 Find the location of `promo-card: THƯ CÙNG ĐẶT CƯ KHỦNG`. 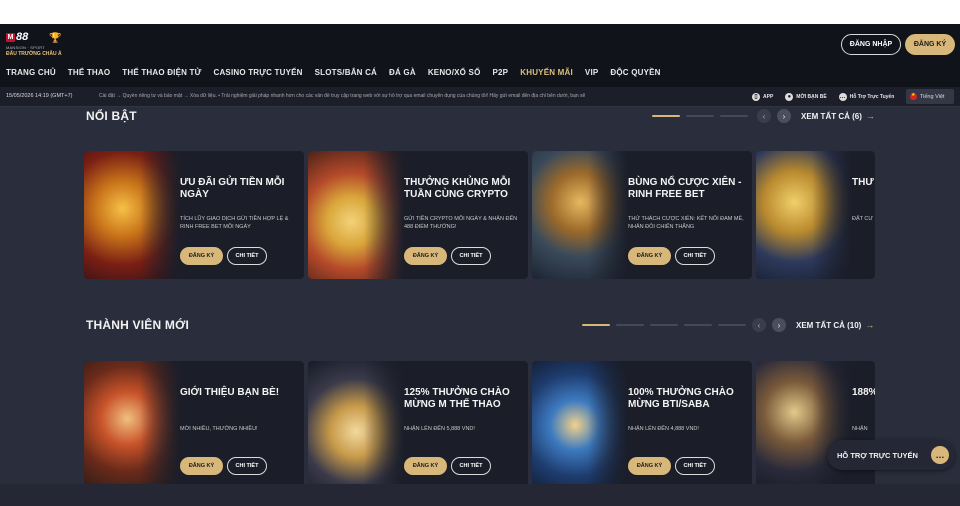

promo-card: THƯ CÙNG ĐẶT CƯ KHỦNG is located at coordinates (815, 215).